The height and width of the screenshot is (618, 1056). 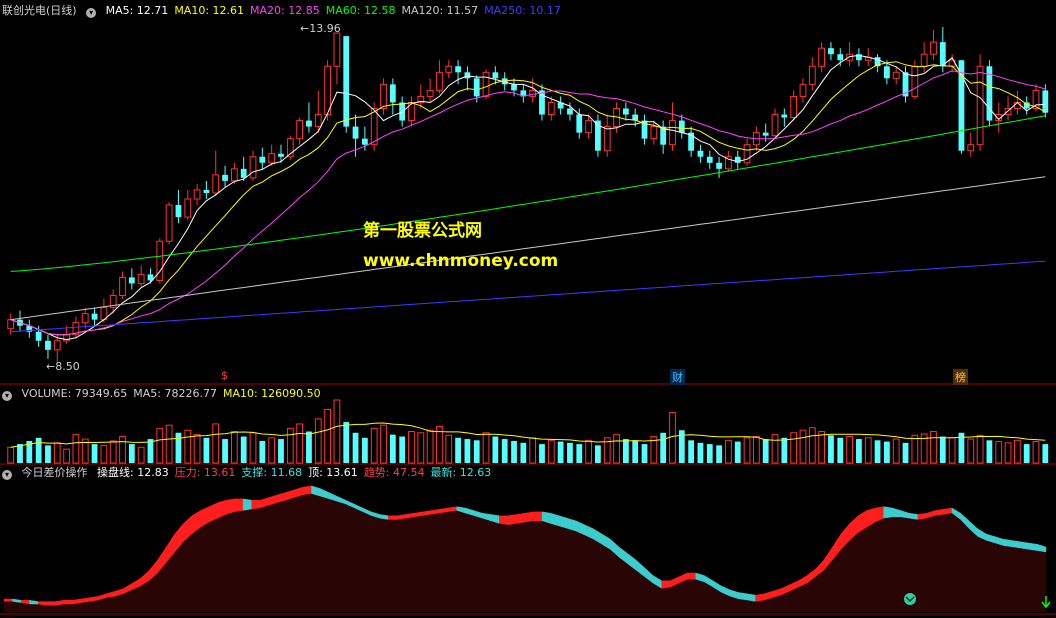 What do you see at coordinates (91, 13) in the screenshot?
I see `panel-menu-icon: ▾` at bounding box center [91, 13].